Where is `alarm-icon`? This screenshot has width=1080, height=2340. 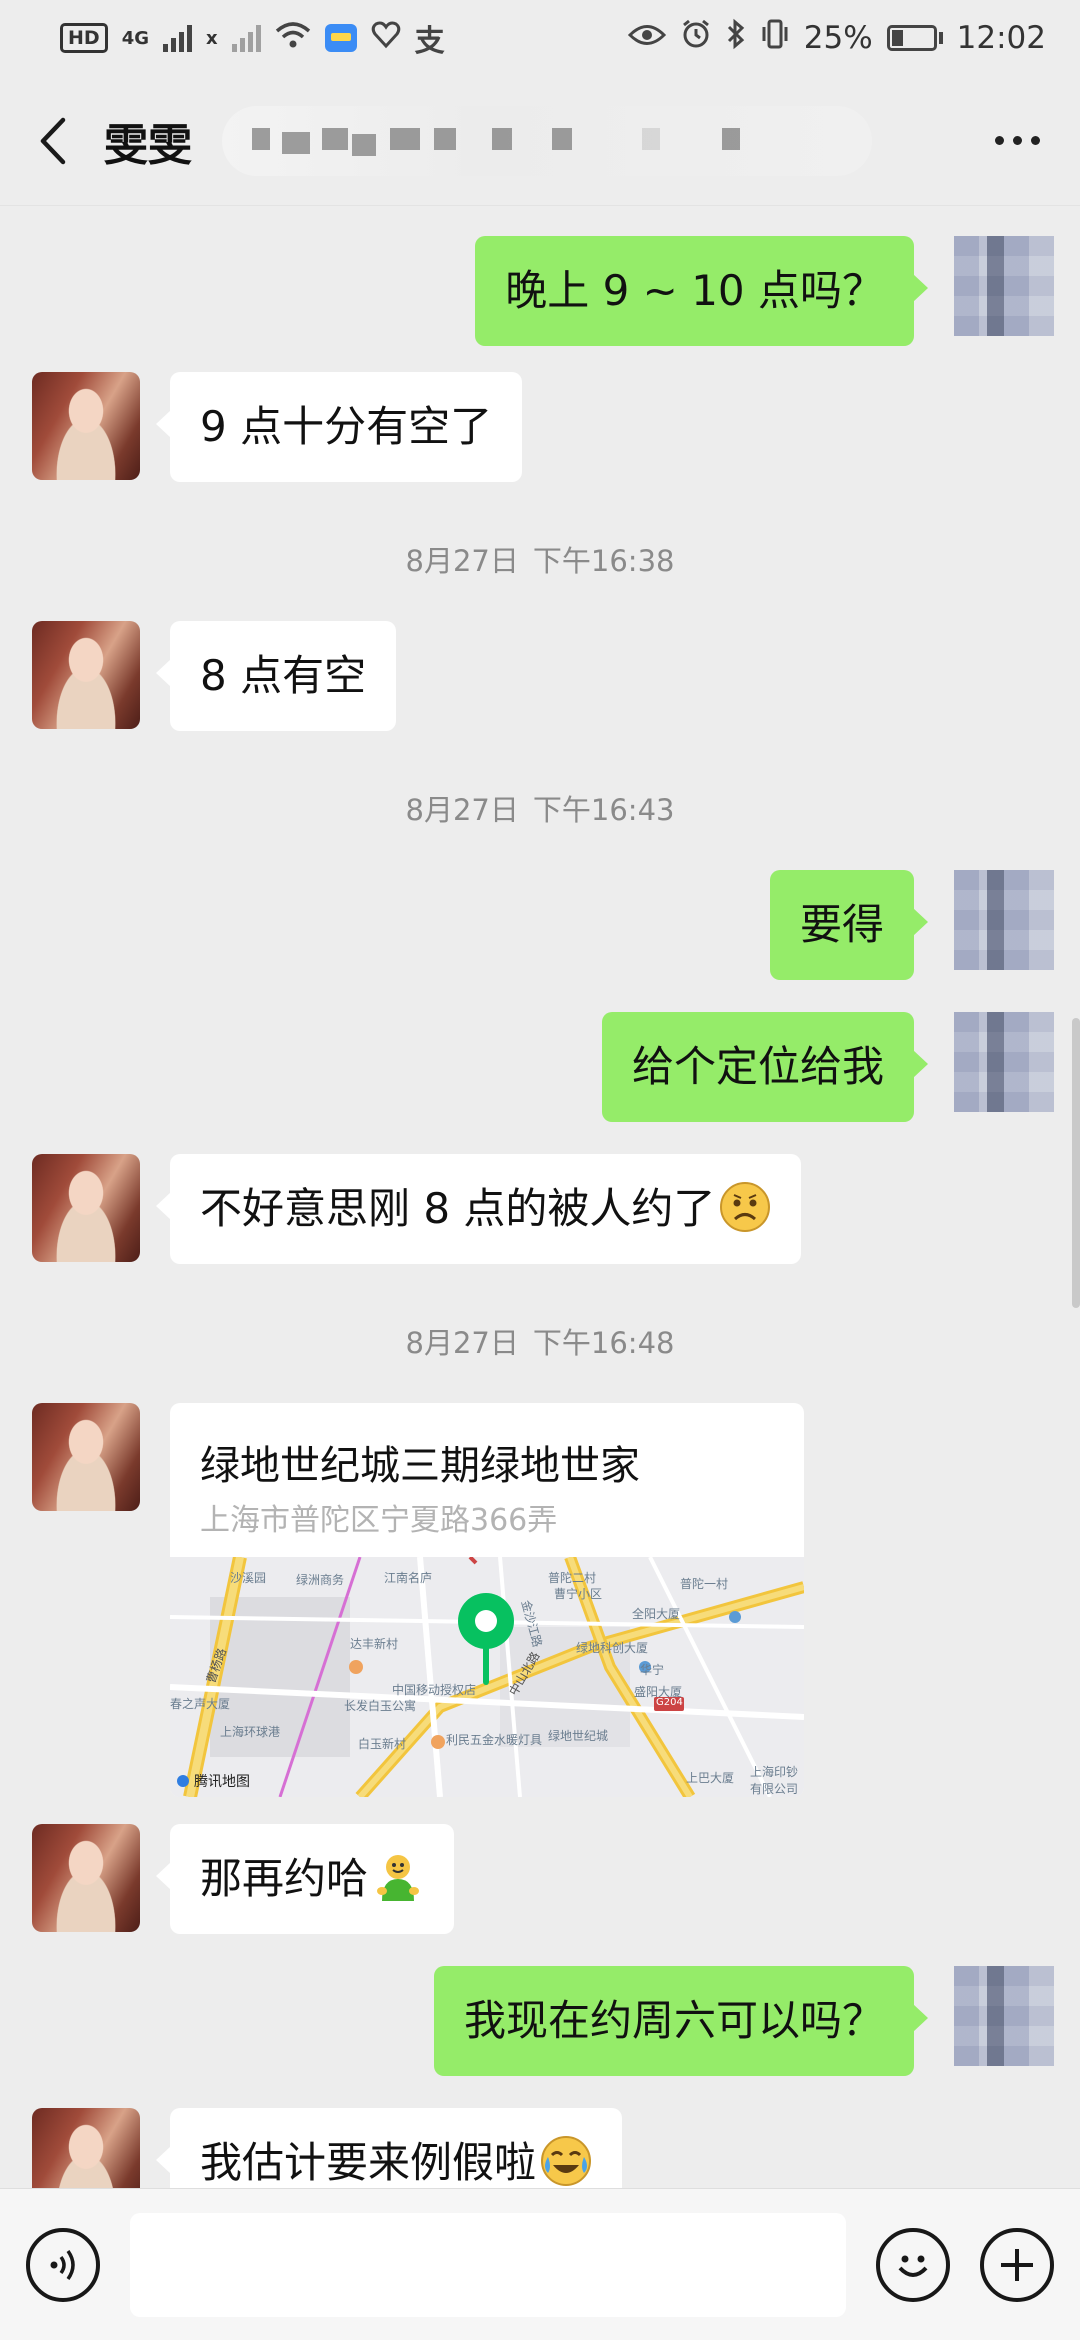
alarm-icon is located at coordinates (696, 38).